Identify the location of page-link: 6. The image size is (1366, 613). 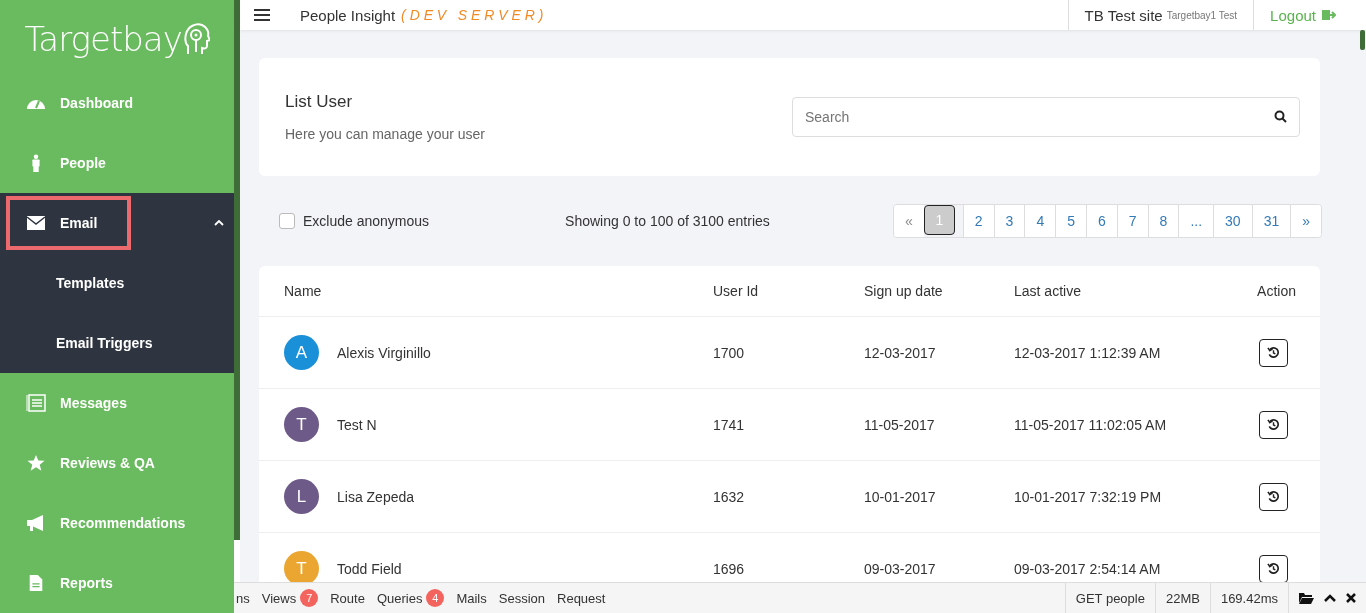
(1101, 221).